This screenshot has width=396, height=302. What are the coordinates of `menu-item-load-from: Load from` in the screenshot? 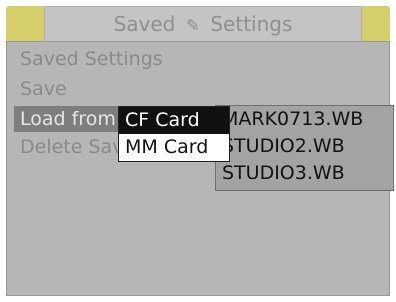 It's located at (74, 119).